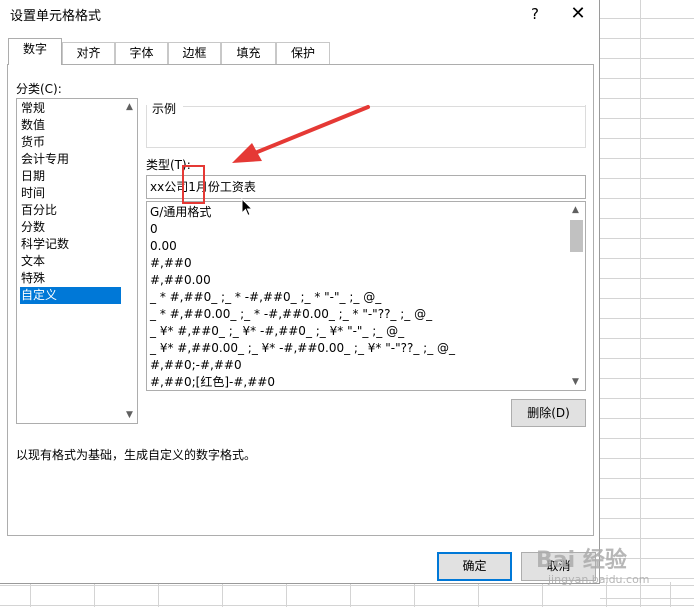 Image resolution: width=694 pixels, height=607 pixels. Describe the element at coordinates (247, 207) in the screenshot. I see `mouse-cursor-icon` at that location.